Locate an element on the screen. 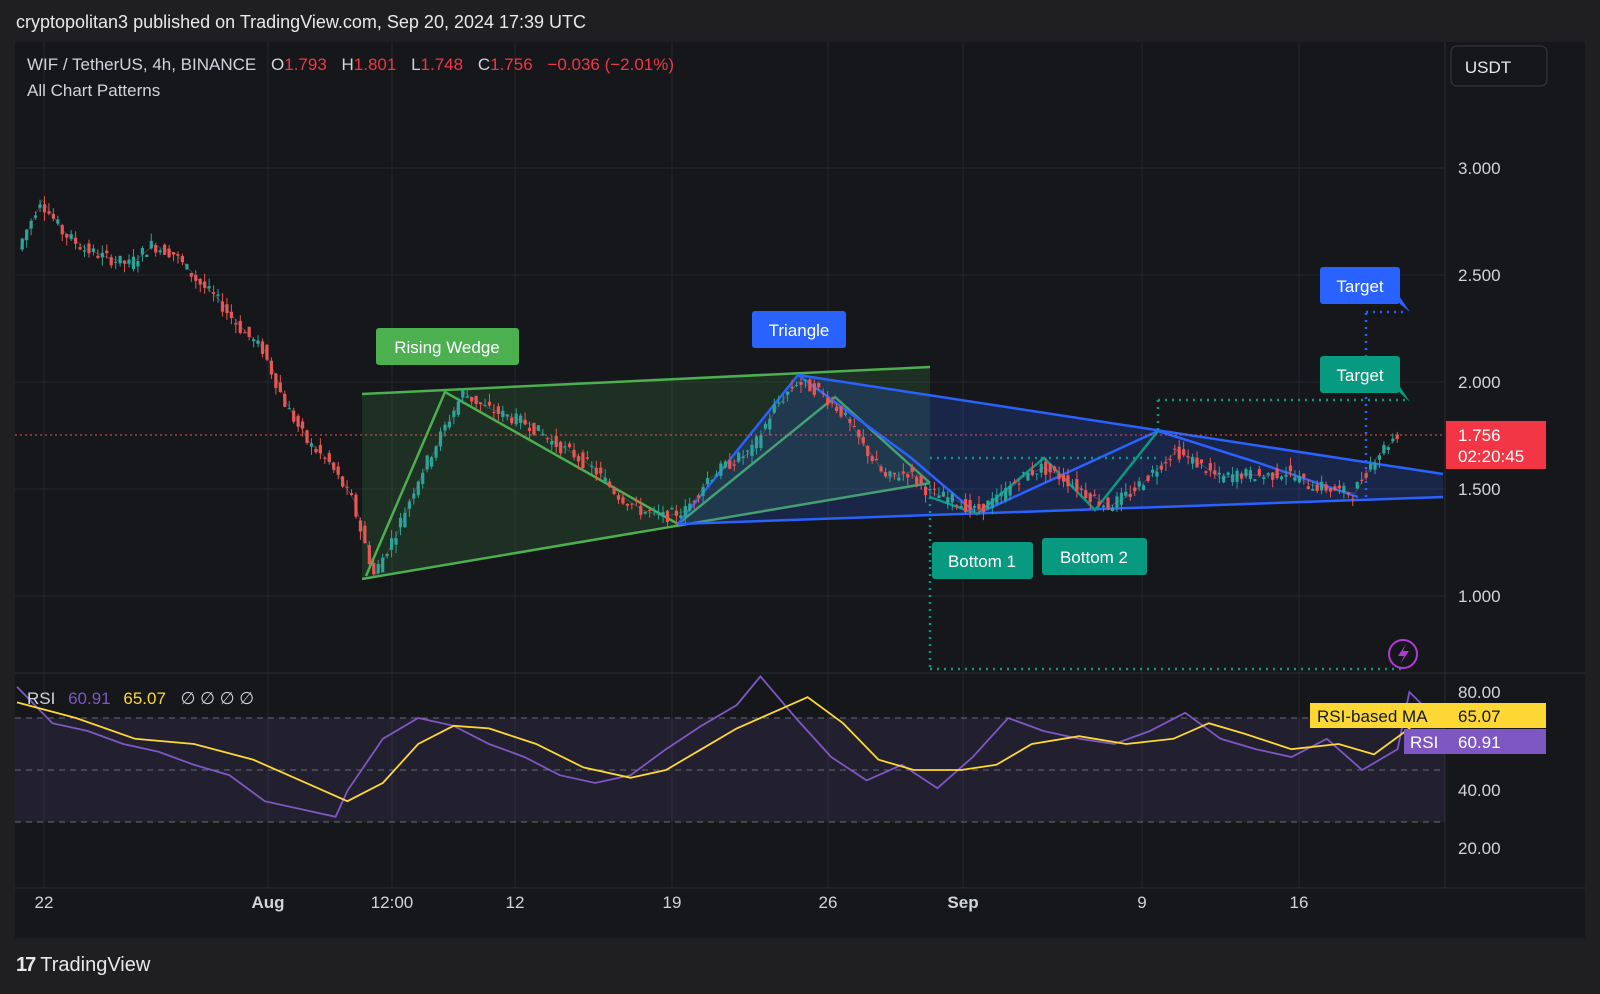  time-tick: 16 is located at coordinates (1299, 902).